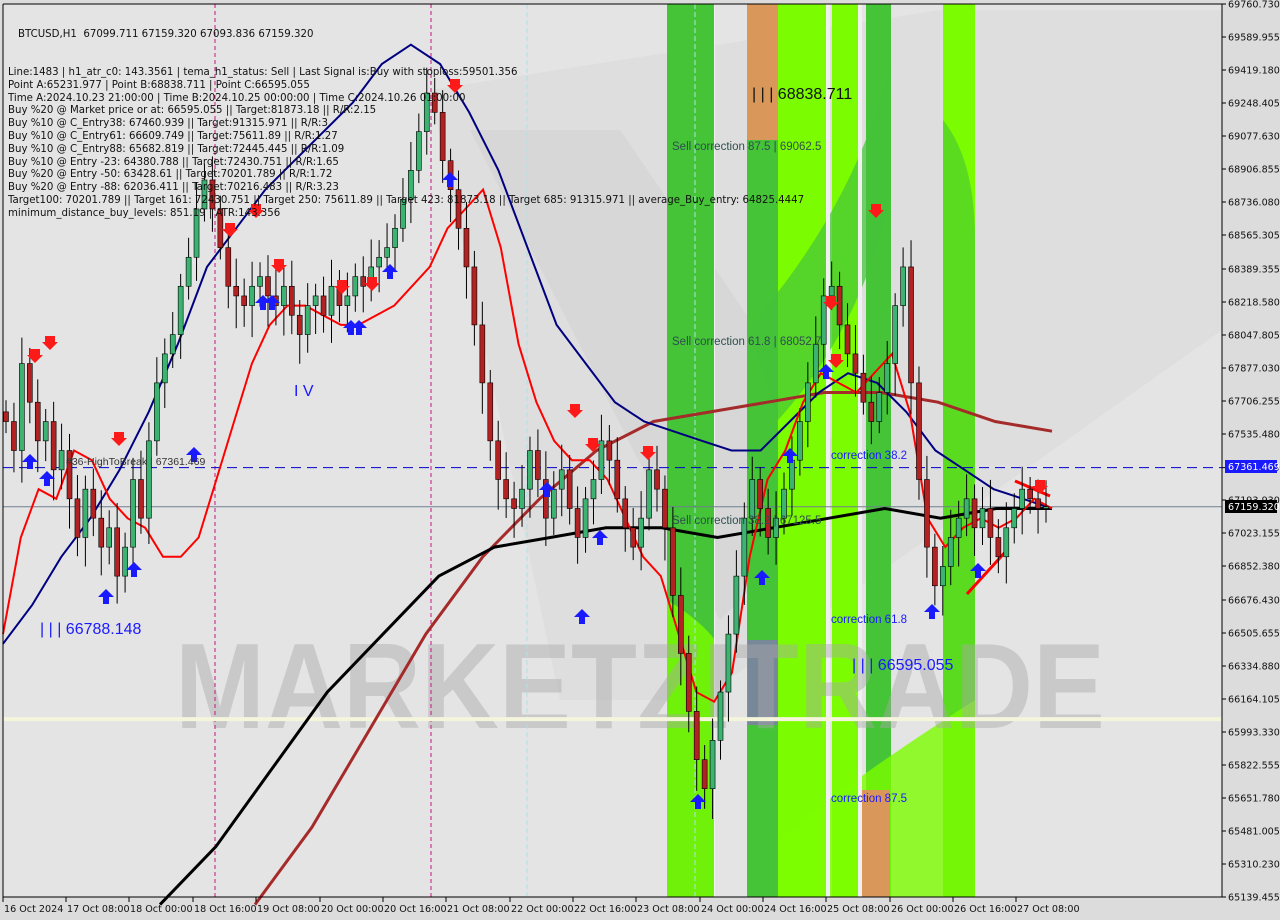 This screenshot has width=1280, height=920. What do you see at coordinates (1254, 236) in the screenshot?
I see `price-tick-label: 68565.305` at bounding box center [1254, 236].